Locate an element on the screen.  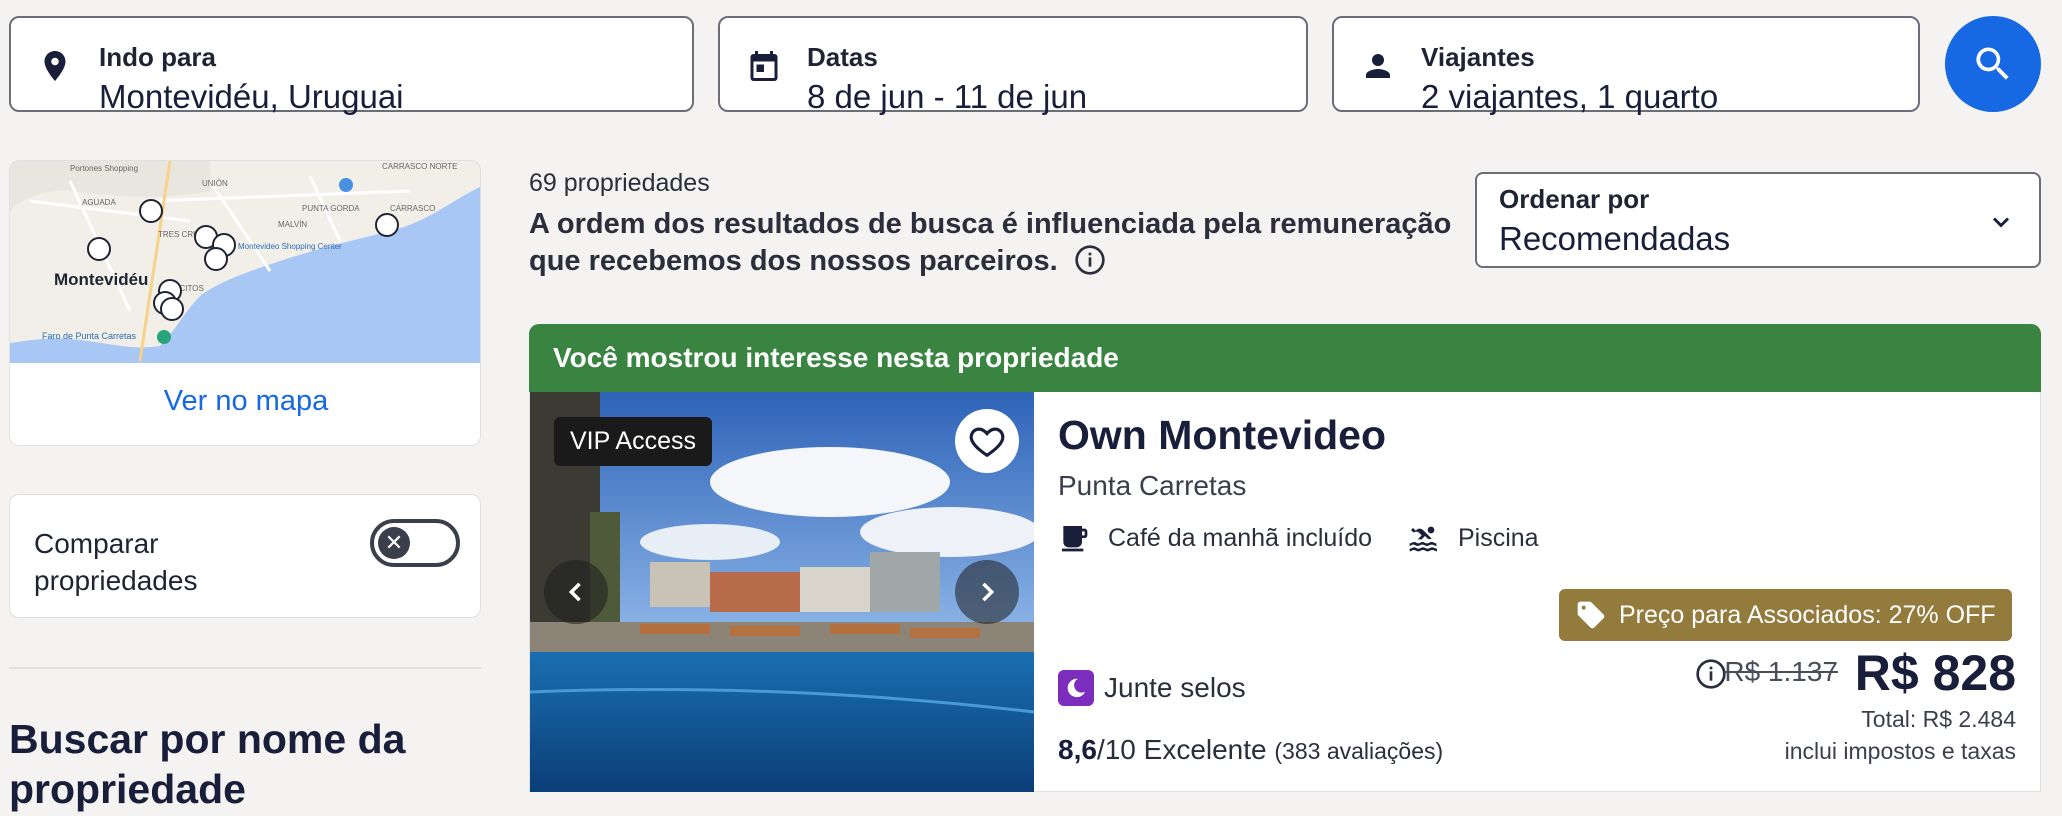
rating-scale: /10 Excelente is located at coordinates (1181, 749).